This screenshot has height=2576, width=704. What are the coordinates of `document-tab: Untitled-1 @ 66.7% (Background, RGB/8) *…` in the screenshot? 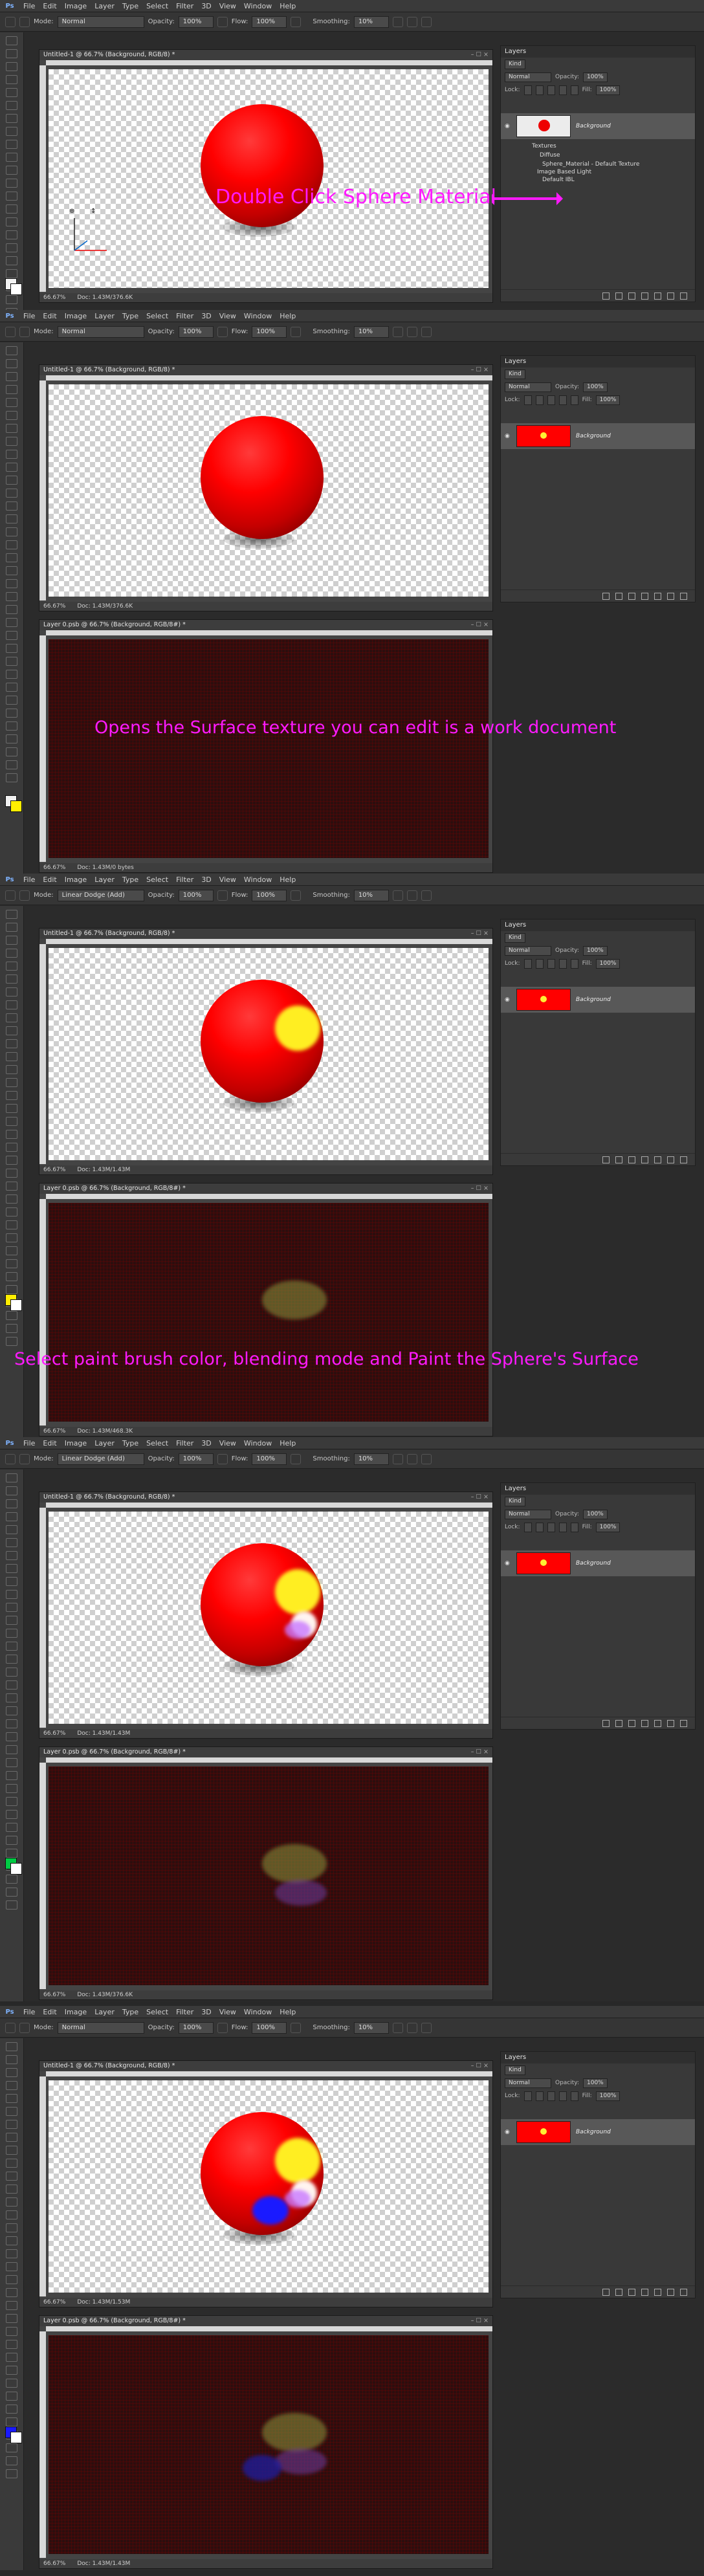 It's located at (265, 370).